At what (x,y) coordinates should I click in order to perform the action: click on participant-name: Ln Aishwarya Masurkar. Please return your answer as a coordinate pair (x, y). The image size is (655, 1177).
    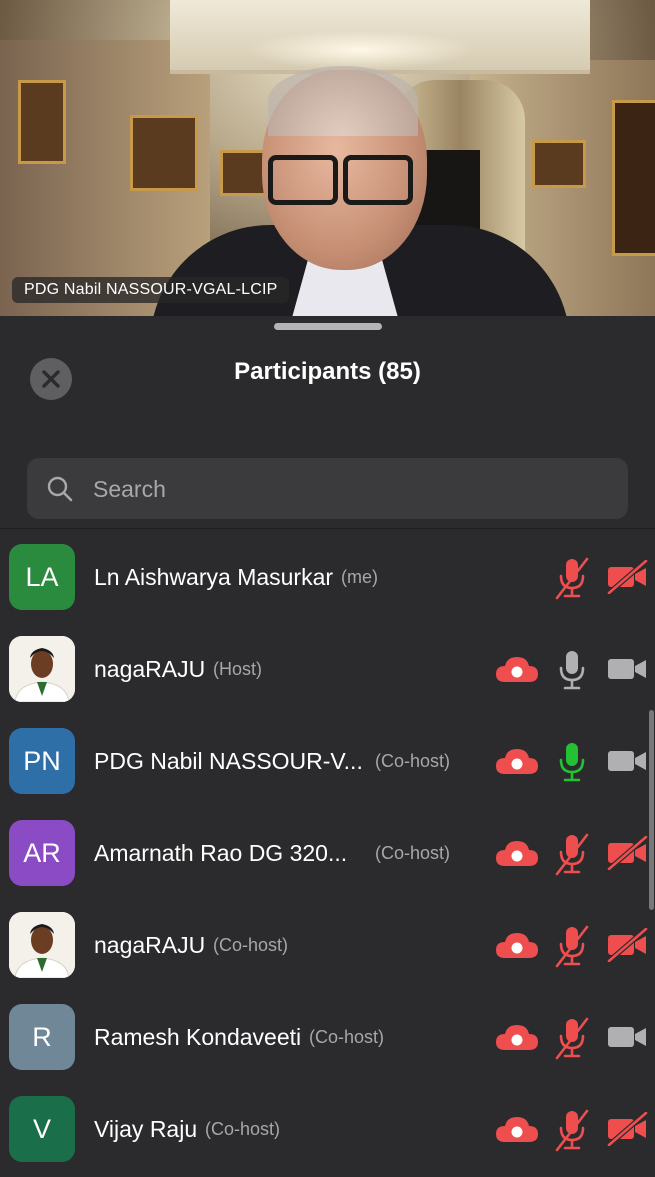
    Looking at the image, I should click on (214, 577).